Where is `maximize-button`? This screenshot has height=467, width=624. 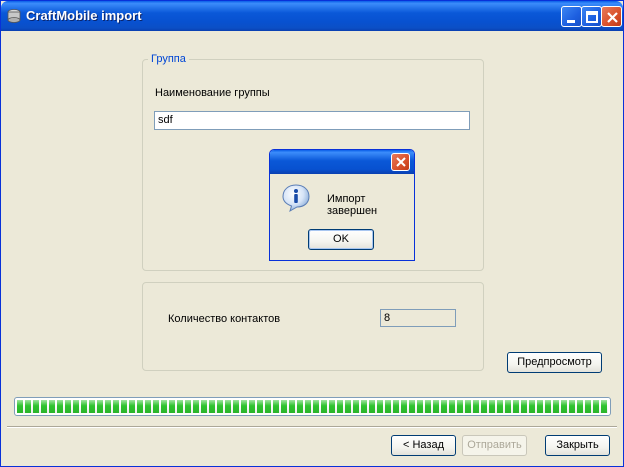 maximize-button is located at coordinates (591, 16).